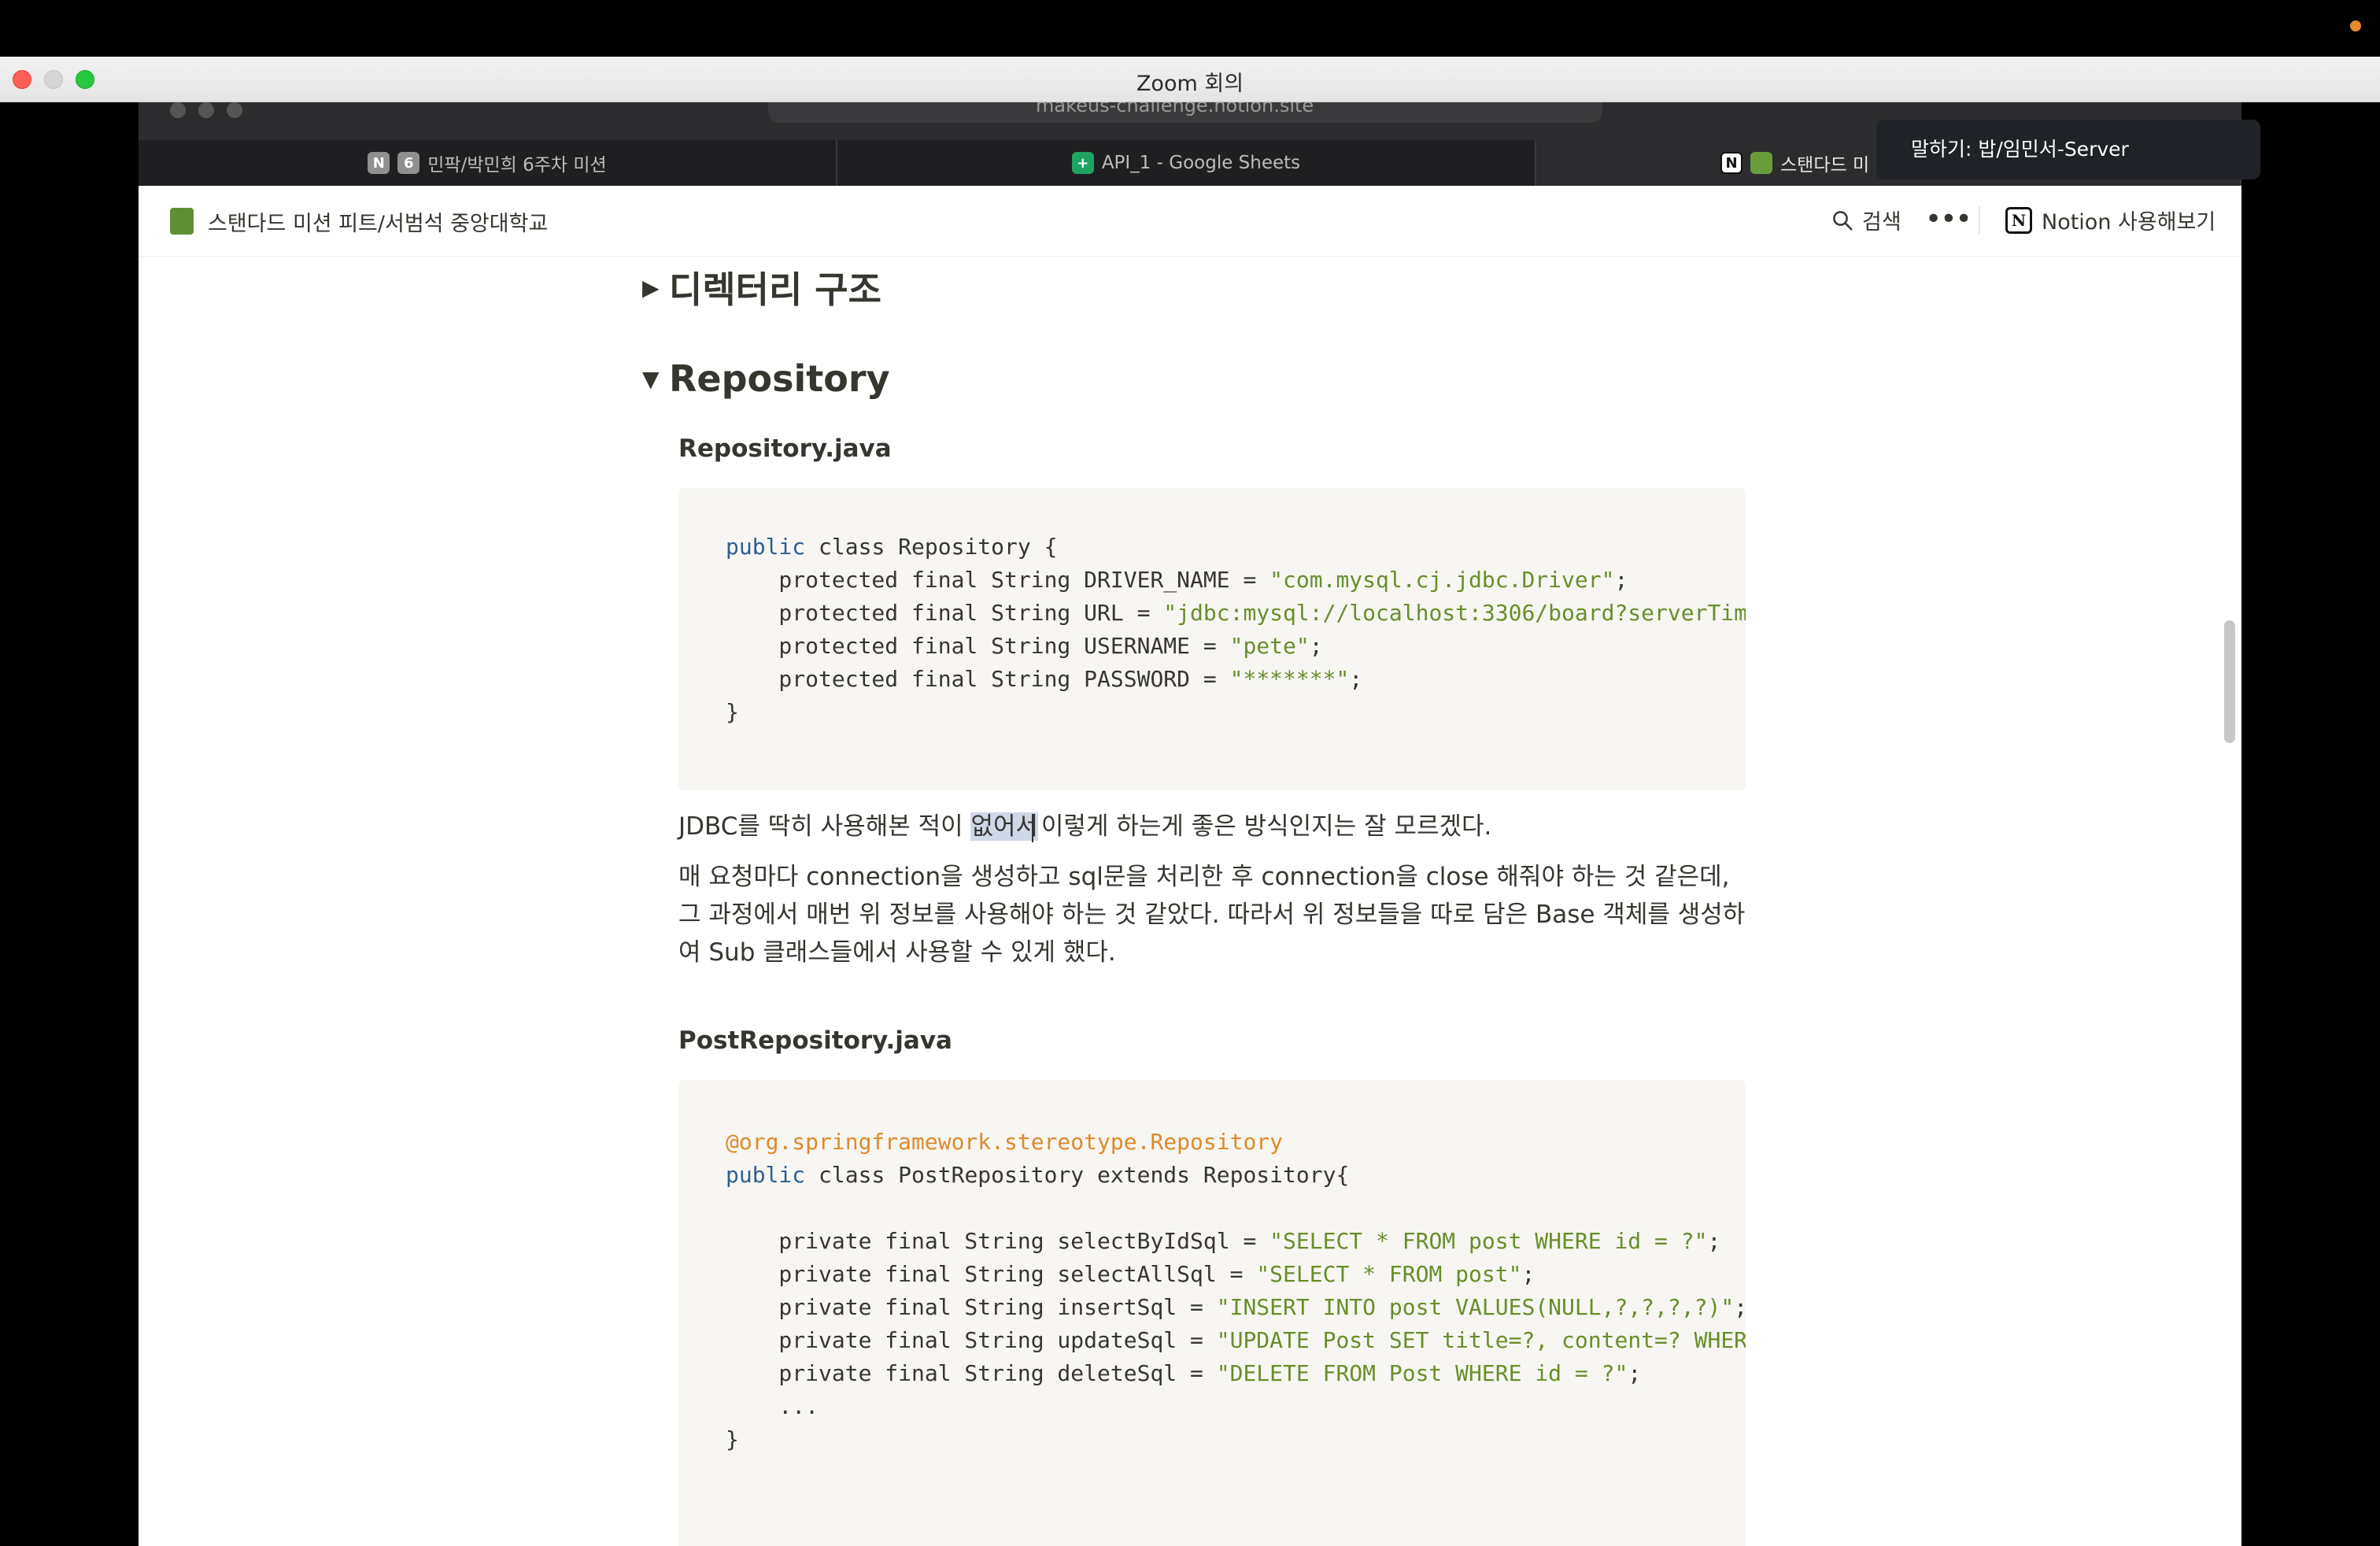  Describe the element at coordinates (824, 827) in the screenshot. I see `paragraph-text: JDBC를 딱히 사용해본 적이` at that location.